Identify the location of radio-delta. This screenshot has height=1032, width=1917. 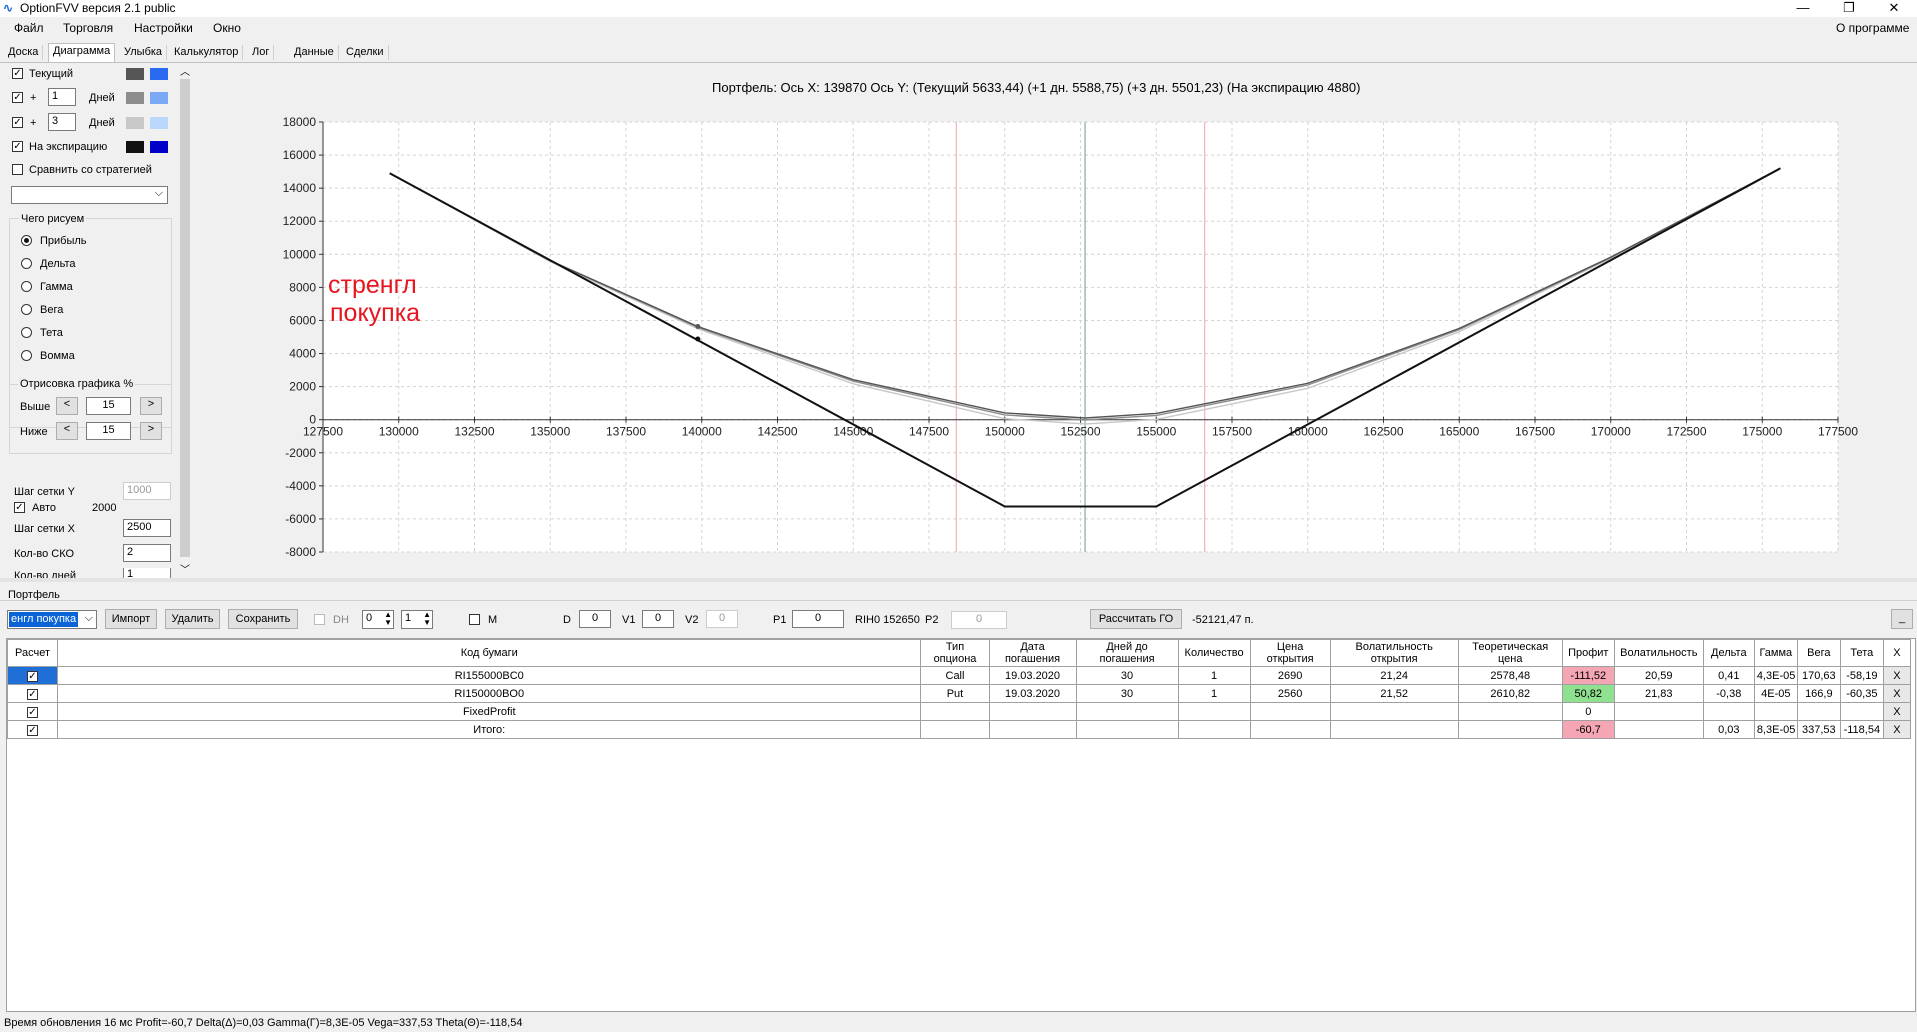
(26, 263).